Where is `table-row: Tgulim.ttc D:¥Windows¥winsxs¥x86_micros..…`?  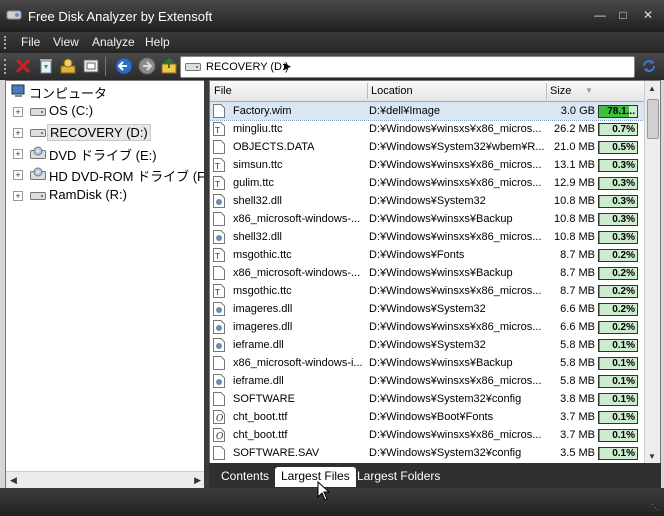 table-row: Tgulim.ttc D:¥Windows¥winsxs¥x86_micros..… is located at coordinates (427, 183).